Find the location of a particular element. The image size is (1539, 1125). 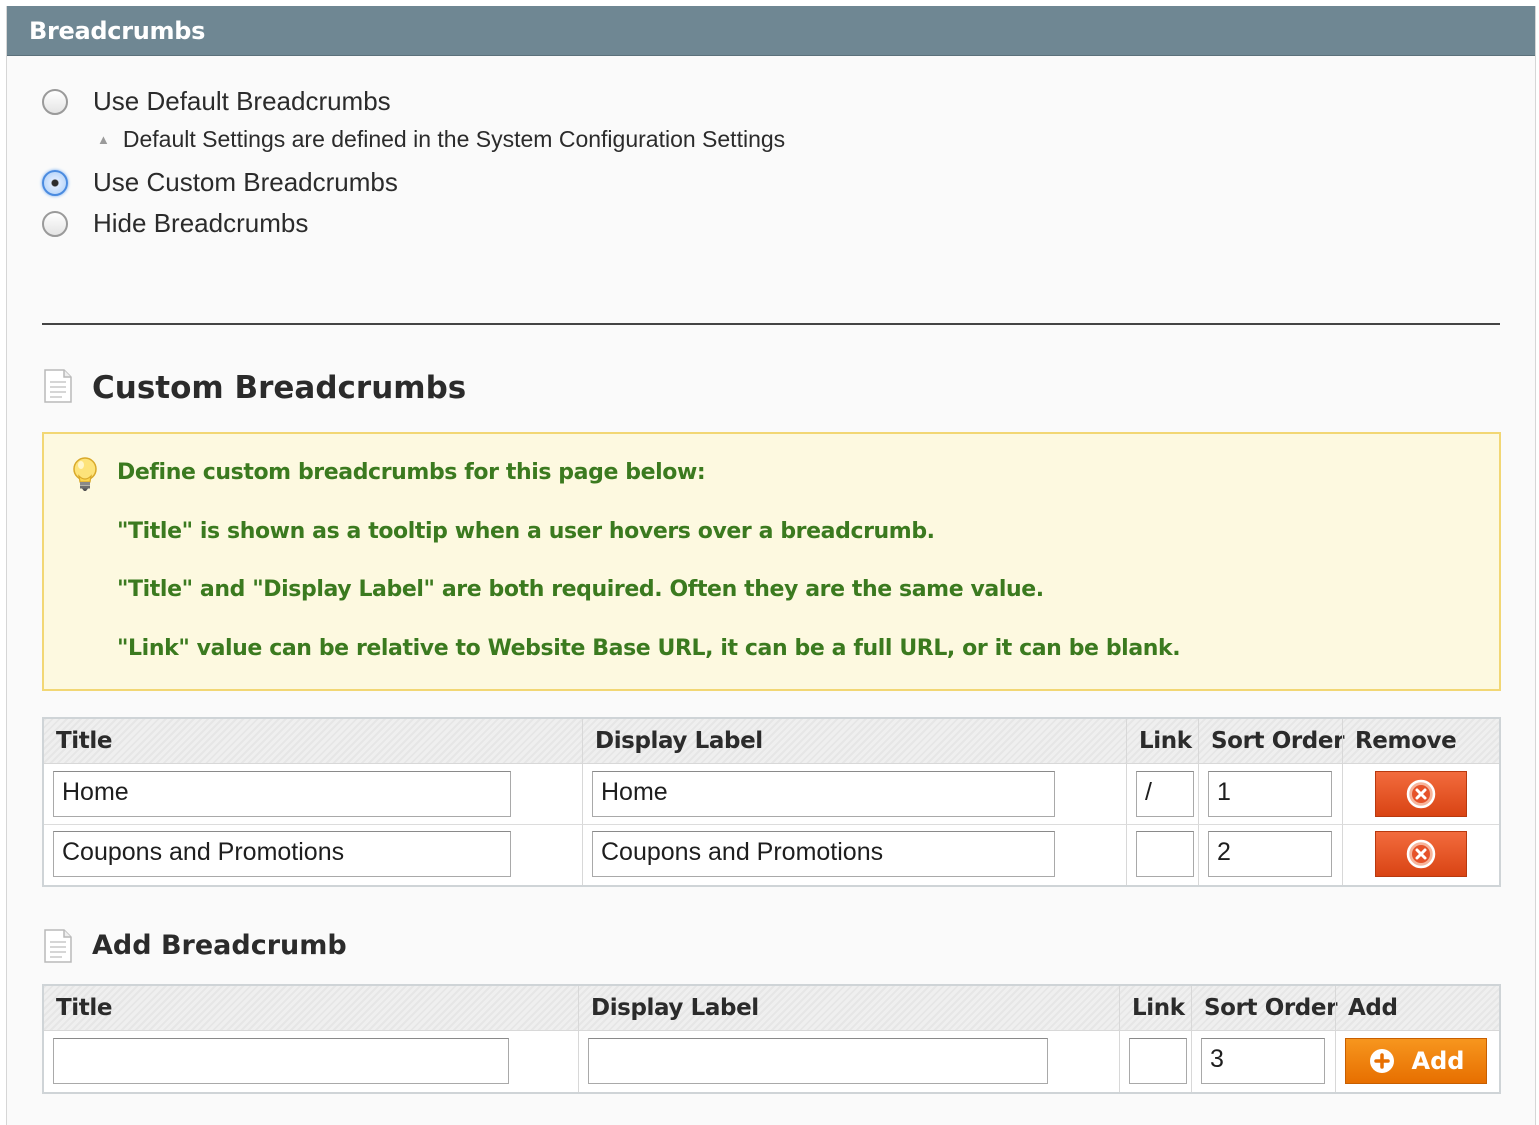

add-button: Add is located at coordinates (1416, 1061).